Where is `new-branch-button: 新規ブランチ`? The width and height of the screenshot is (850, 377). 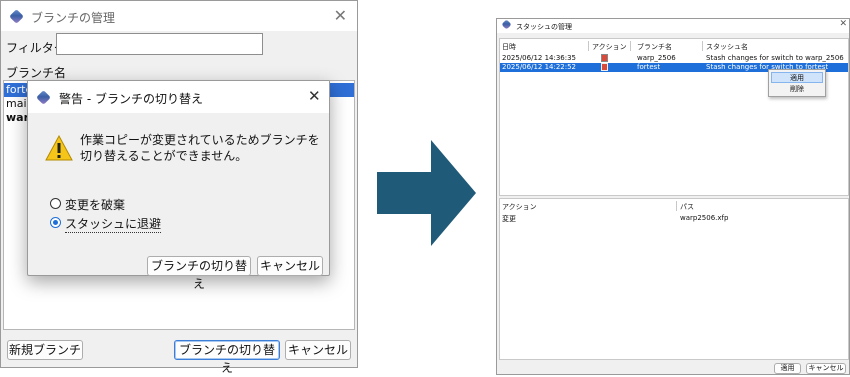 new-branch-button: 新規ブランチ is located at coordinates (45, 350).